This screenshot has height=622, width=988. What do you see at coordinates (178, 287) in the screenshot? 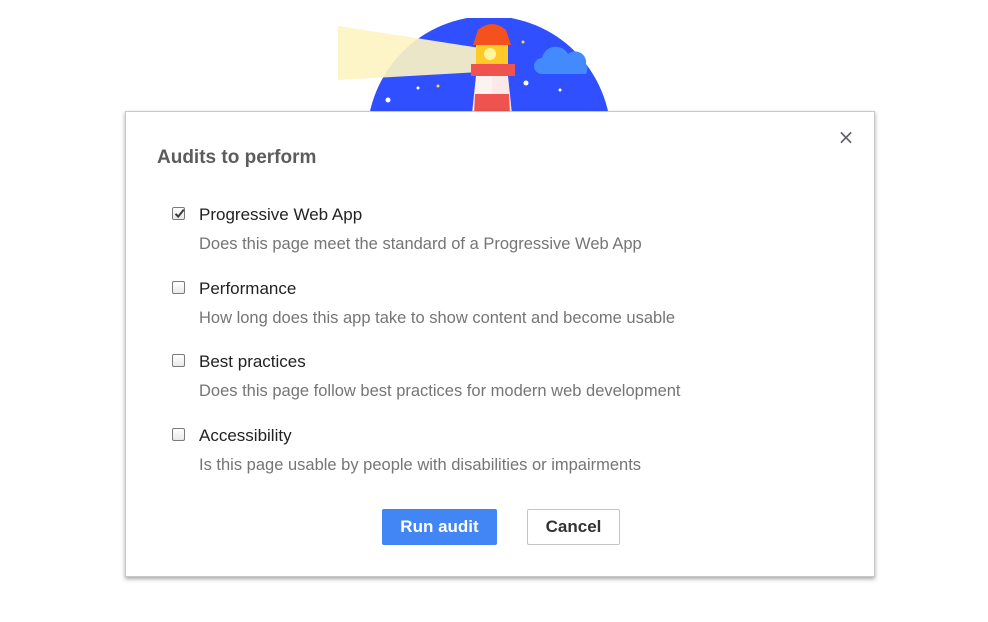
I see `performance-checkbox` at bounding box center [178, 287].